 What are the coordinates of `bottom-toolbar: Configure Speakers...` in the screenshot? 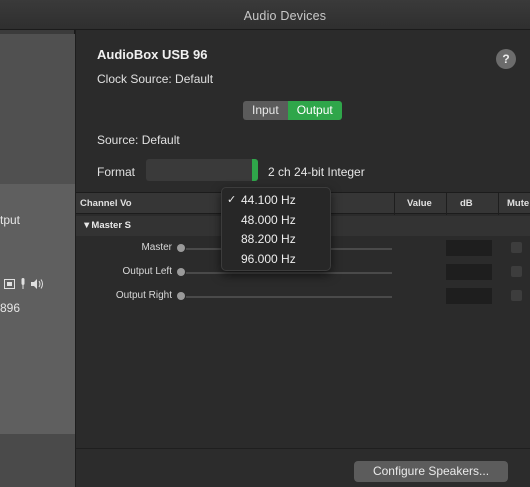 It's located at (303, 467).